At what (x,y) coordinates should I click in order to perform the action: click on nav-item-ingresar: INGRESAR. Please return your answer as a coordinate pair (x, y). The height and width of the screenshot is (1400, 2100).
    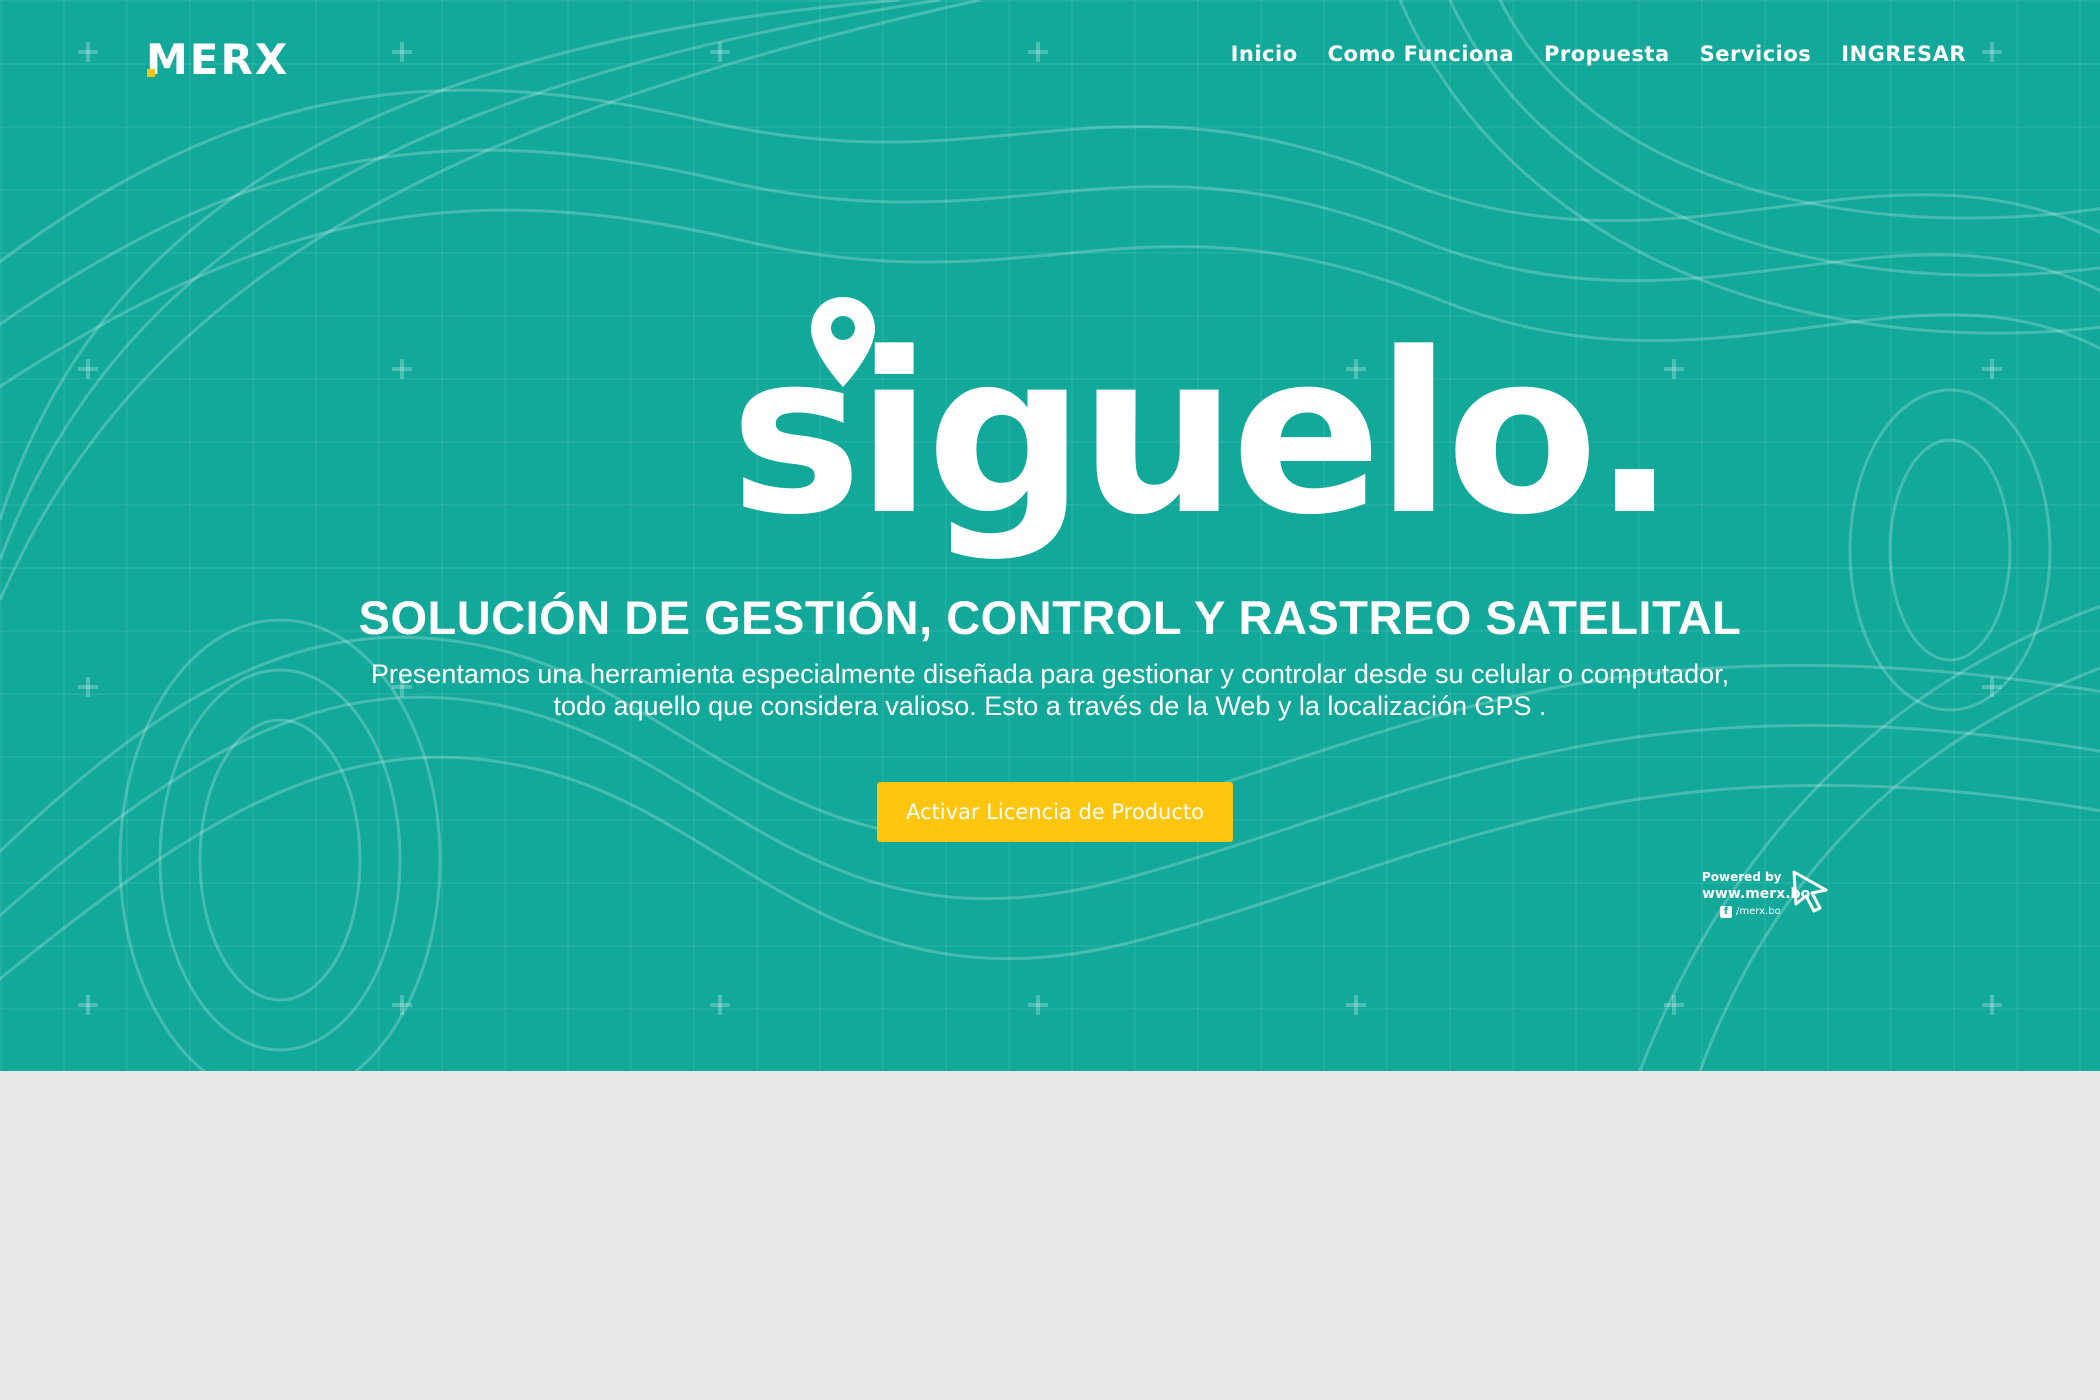
    Looking at the image, I should click on (1903, 54).